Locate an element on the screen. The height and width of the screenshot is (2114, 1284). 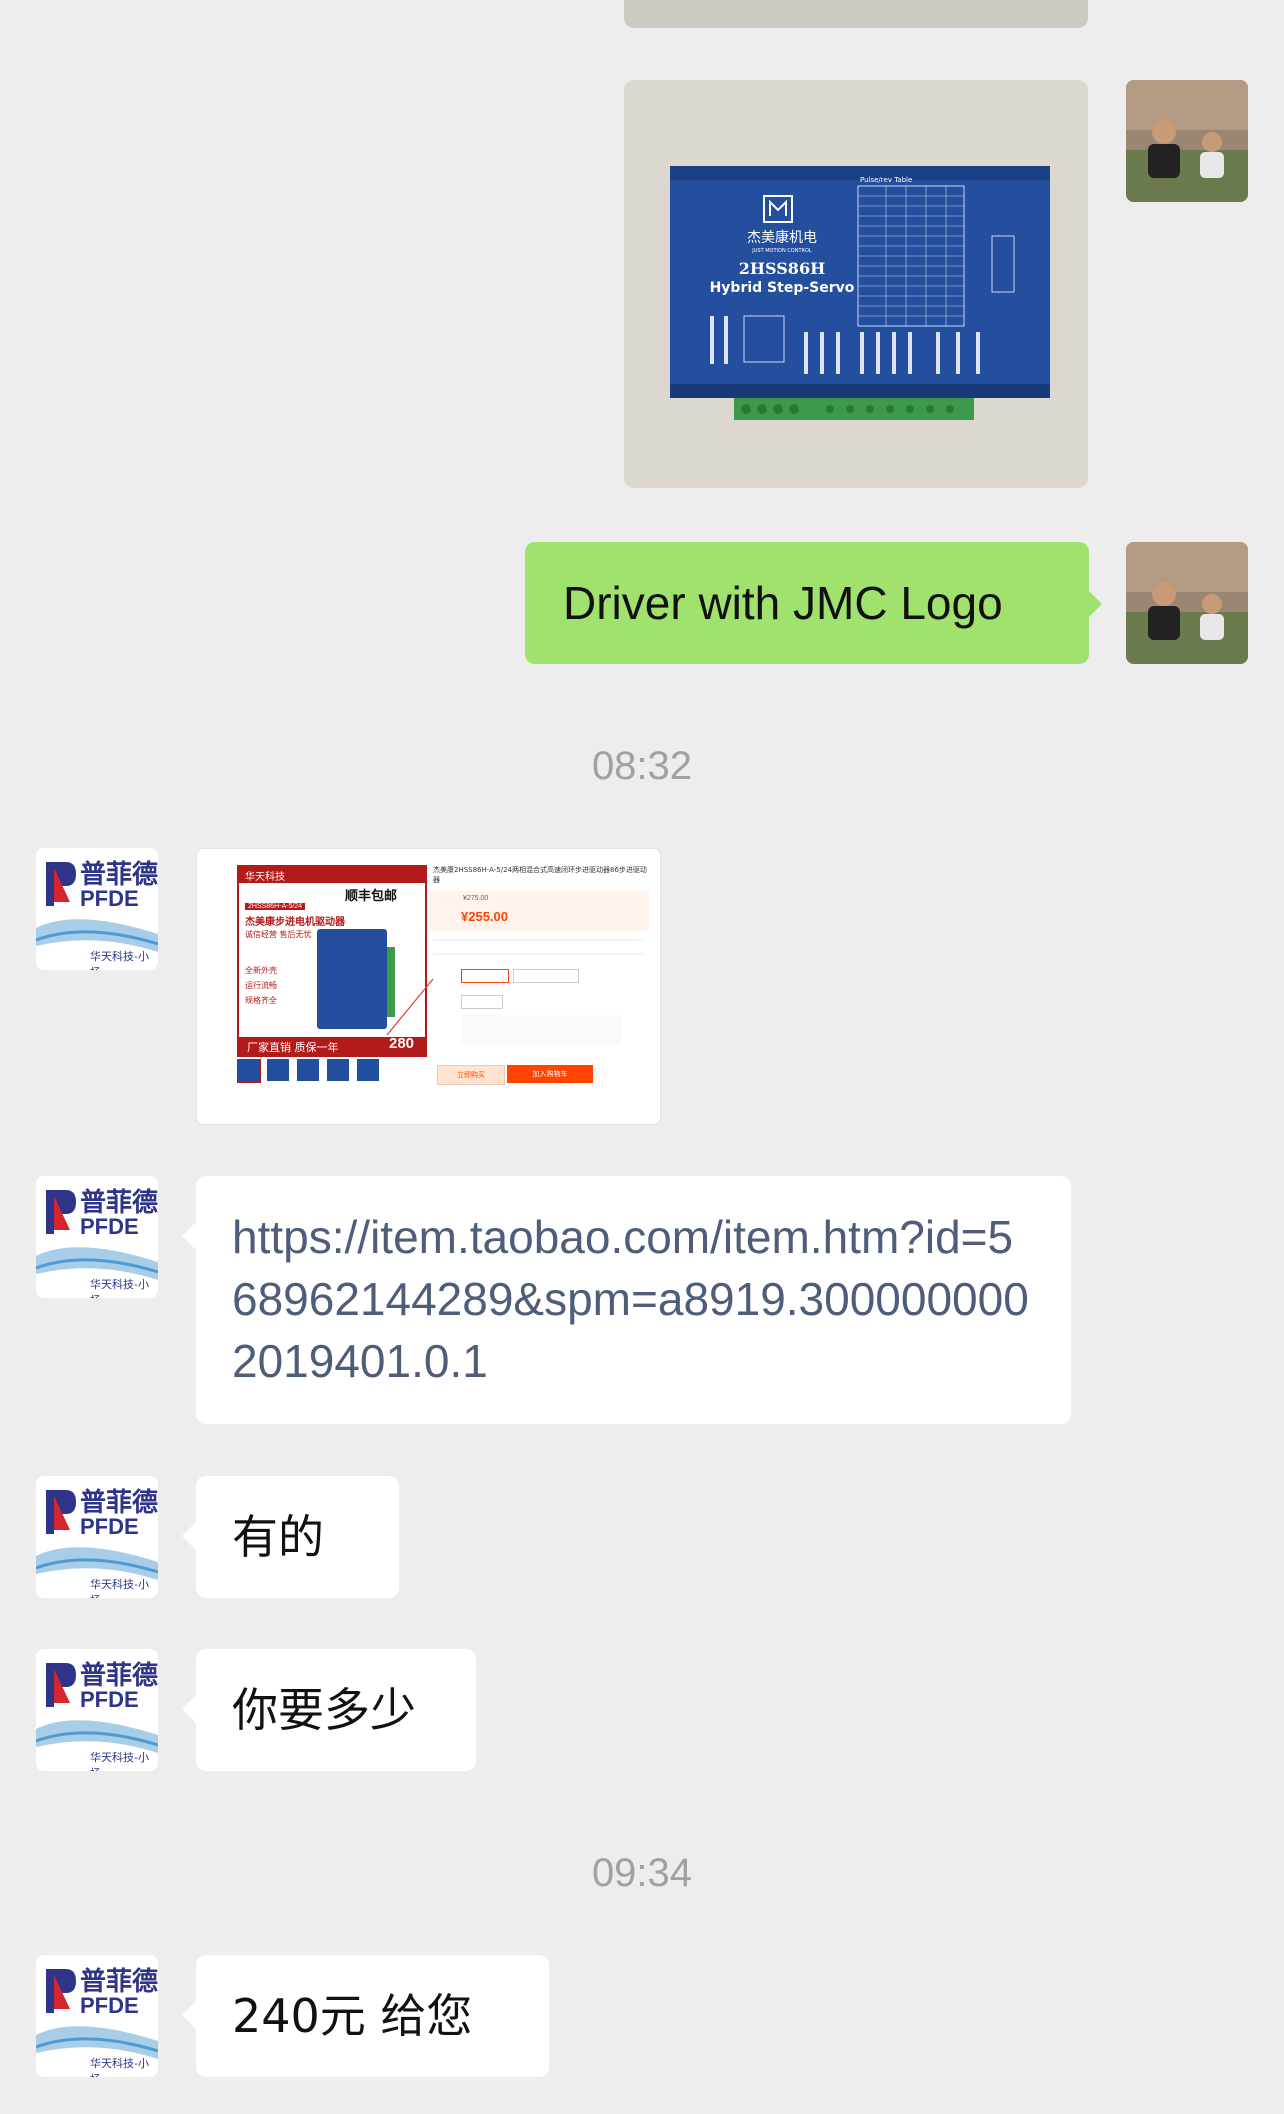
svg-text: Pulse/rev Table is located at coordinates (886, 180).